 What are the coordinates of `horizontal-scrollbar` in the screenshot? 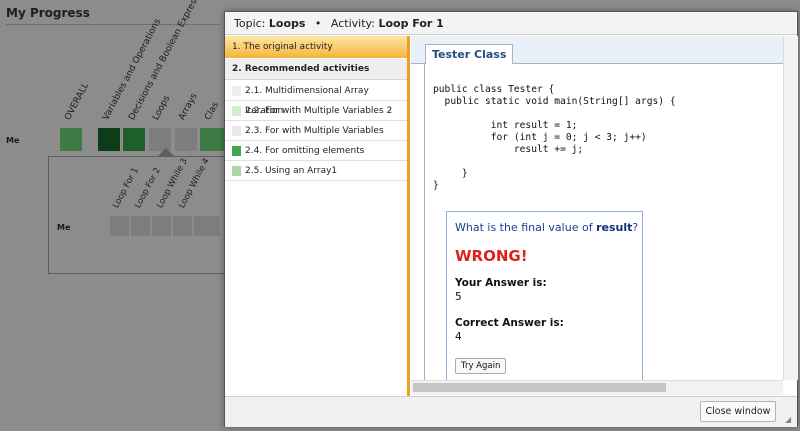 It's located at (597, 387).